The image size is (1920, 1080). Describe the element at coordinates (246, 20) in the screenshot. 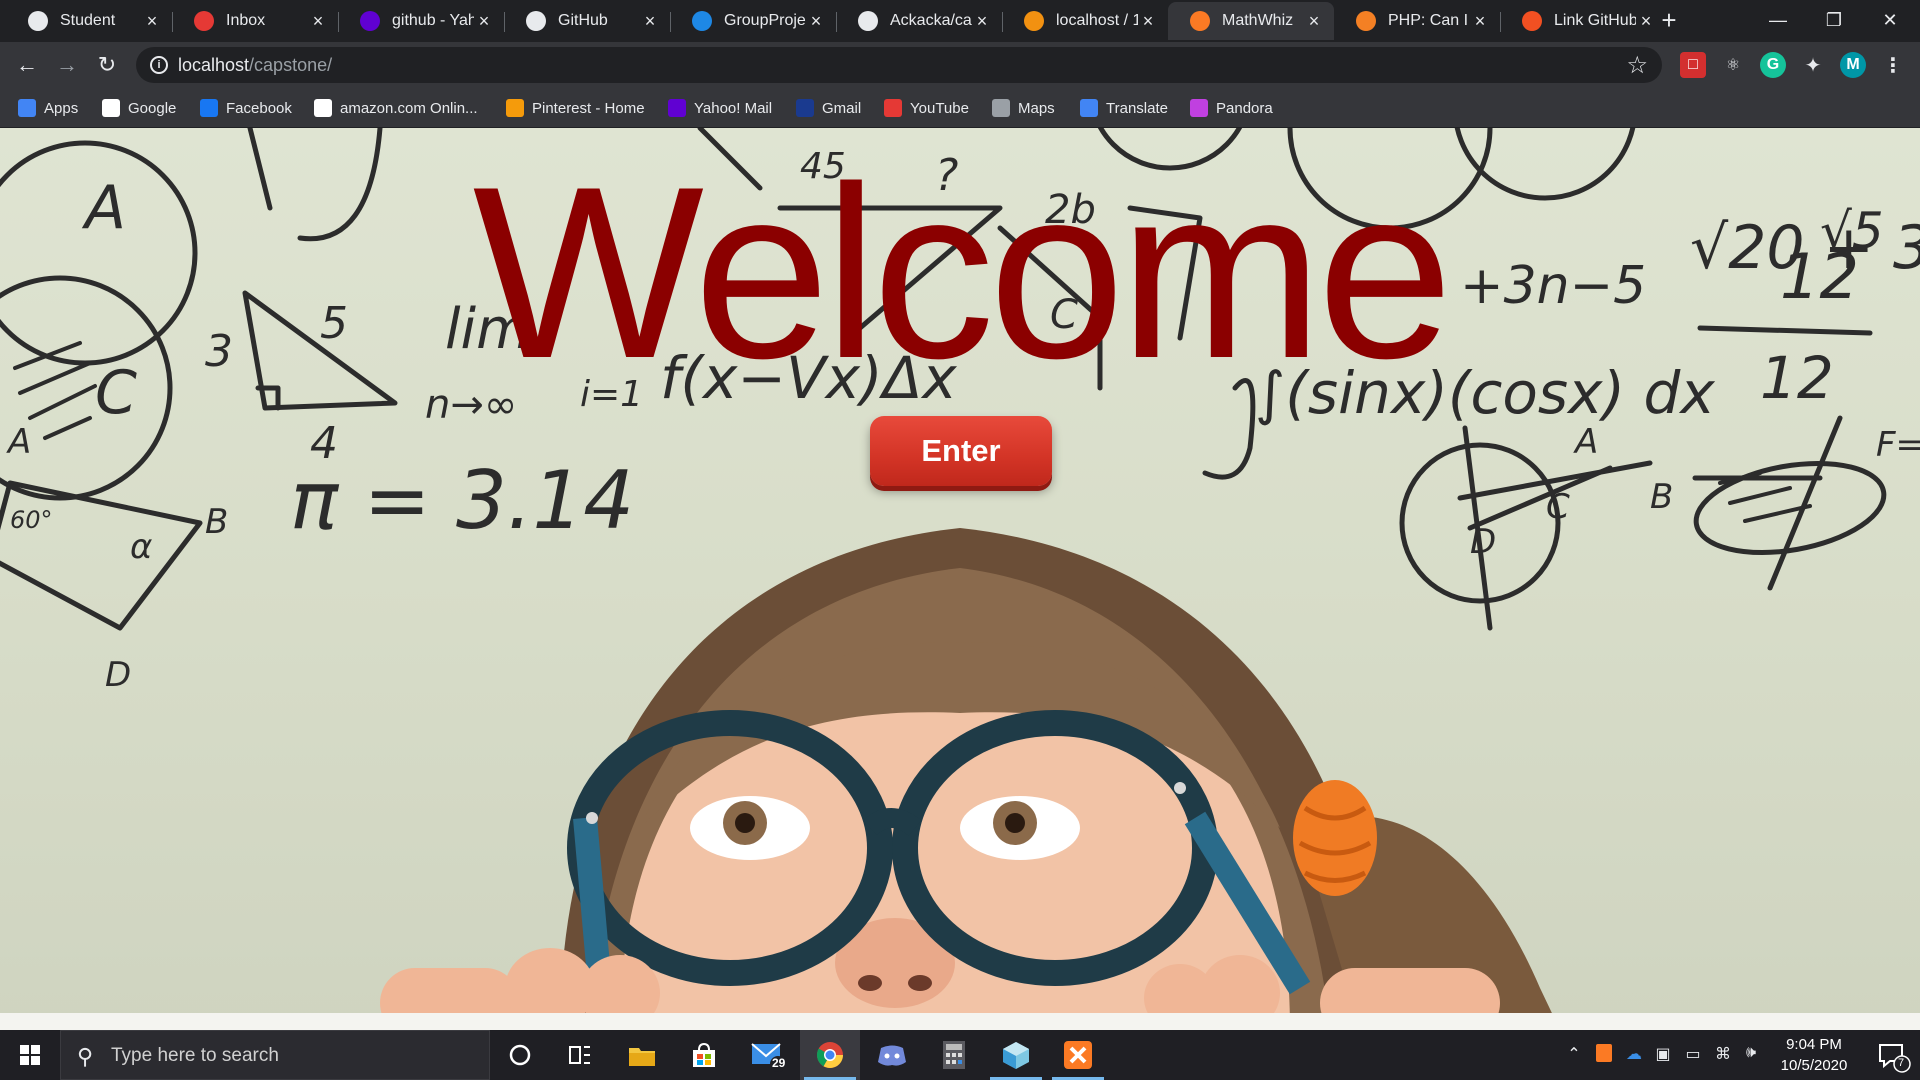

I see `tab-title: Inbox` at that location.